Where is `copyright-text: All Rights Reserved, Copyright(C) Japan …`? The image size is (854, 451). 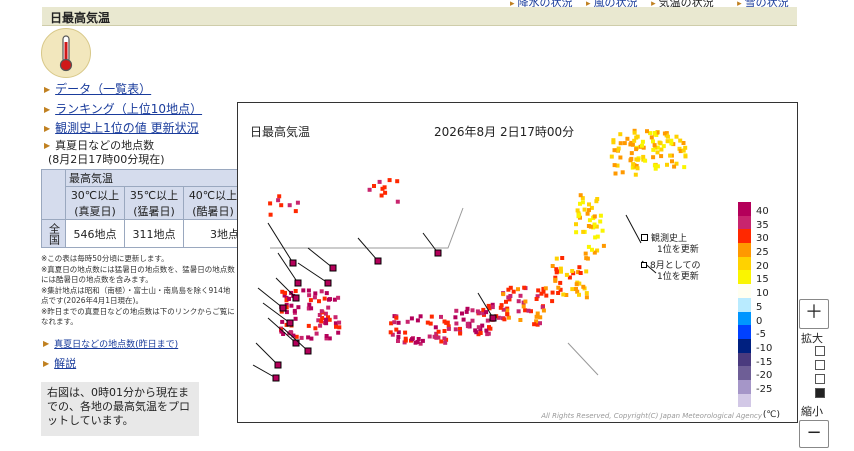 copyright-text: All Rights Reserved, Copyright(C) Japan … is located at coordinates (651, 416).